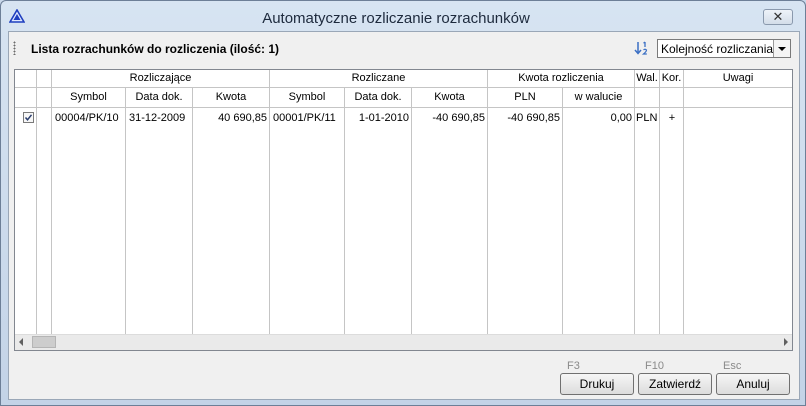  What do you see at coordinates (26, 202) in the screenshot?
I see `column-check` at bounding box center [26, 202].